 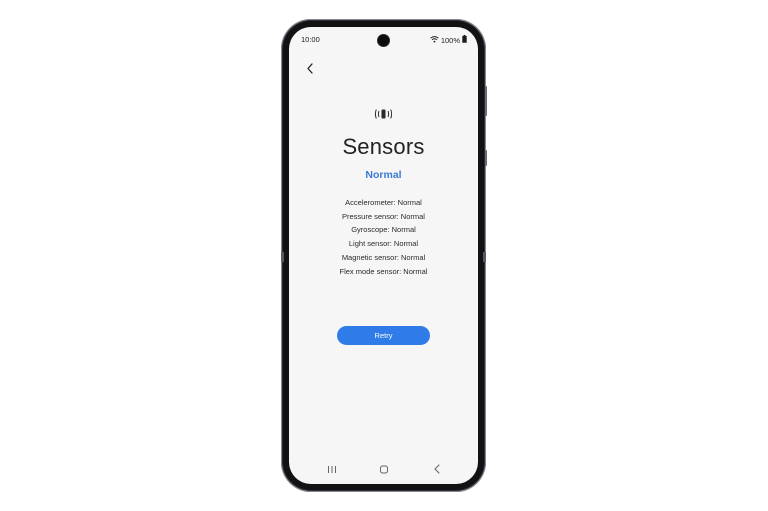 I want to click on navigation-bar, so click(x=383, y=470).